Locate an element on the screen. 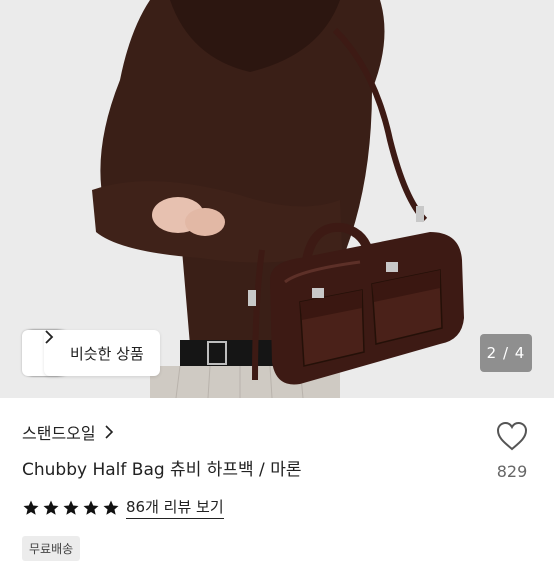 This screenshot has width=554, height=561. similar-products-label: 비슷한 상품 is located at coordinates (107, 353).